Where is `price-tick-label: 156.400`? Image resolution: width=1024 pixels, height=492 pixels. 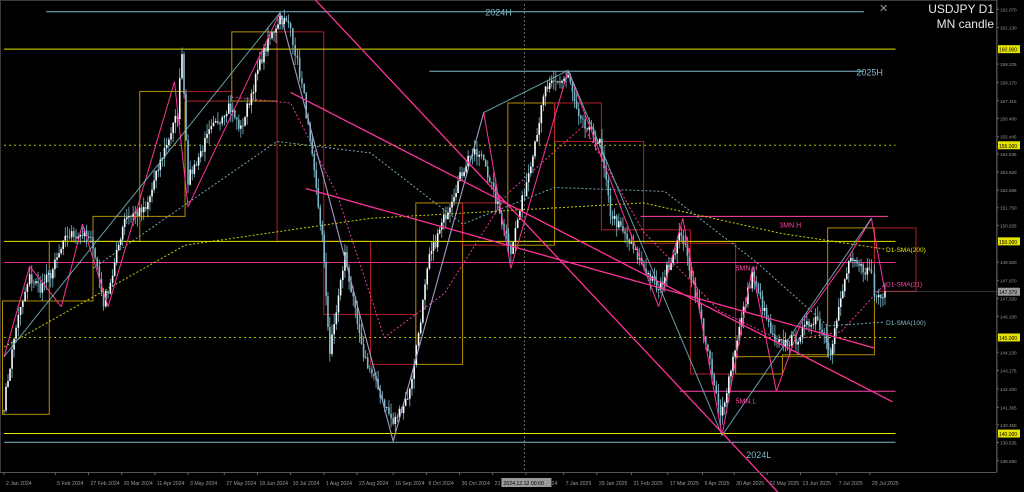
price-tick-label: 156.400 is located at coordinates (1008, 118).